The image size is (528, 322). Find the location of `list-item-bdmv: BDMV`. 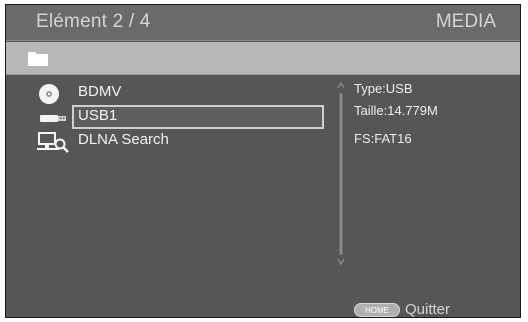

list-item-bdmv: BDMV is located at coordinates (166, 93).